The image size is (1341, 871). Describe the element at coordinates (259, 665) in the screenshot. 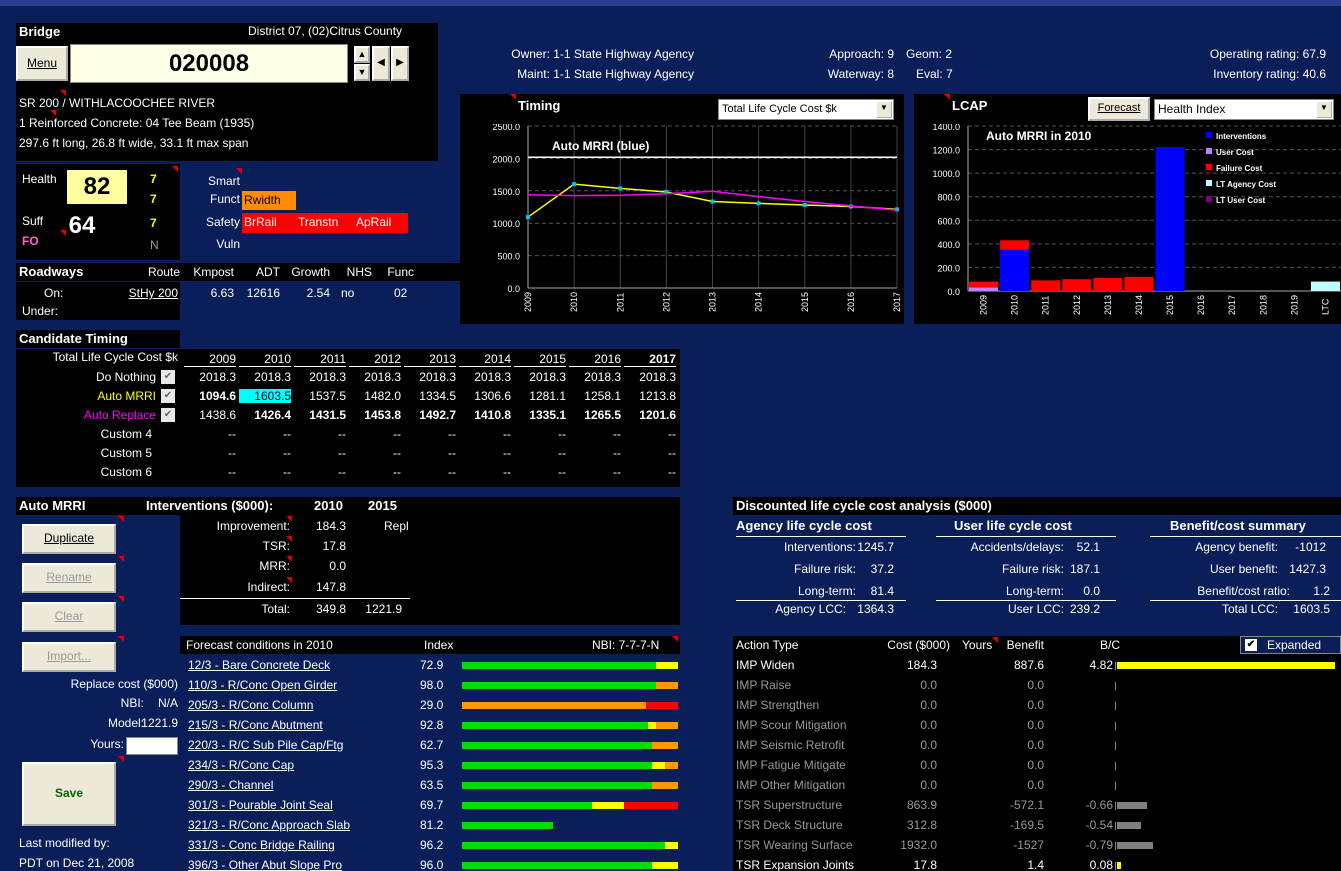

I see `forecast-element-link: 12/3 - Bare Concrete Deck` at that location.